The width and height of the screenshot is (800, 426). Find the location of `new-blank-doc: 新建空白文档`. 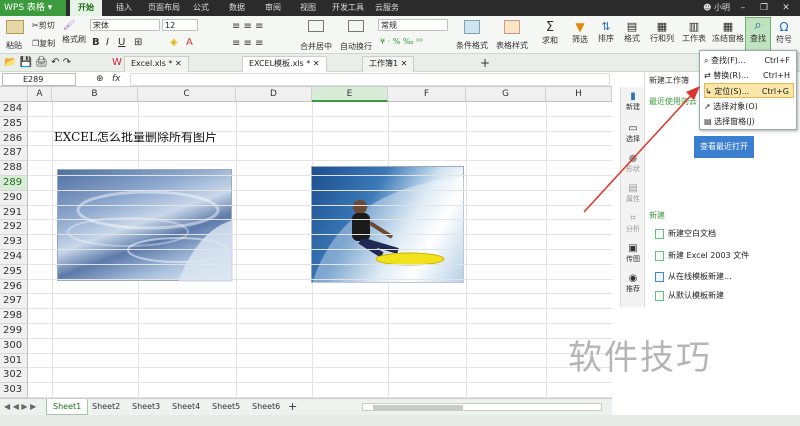

new-blank-doc: 新建空白文档 is located at coordinates (685, 233).